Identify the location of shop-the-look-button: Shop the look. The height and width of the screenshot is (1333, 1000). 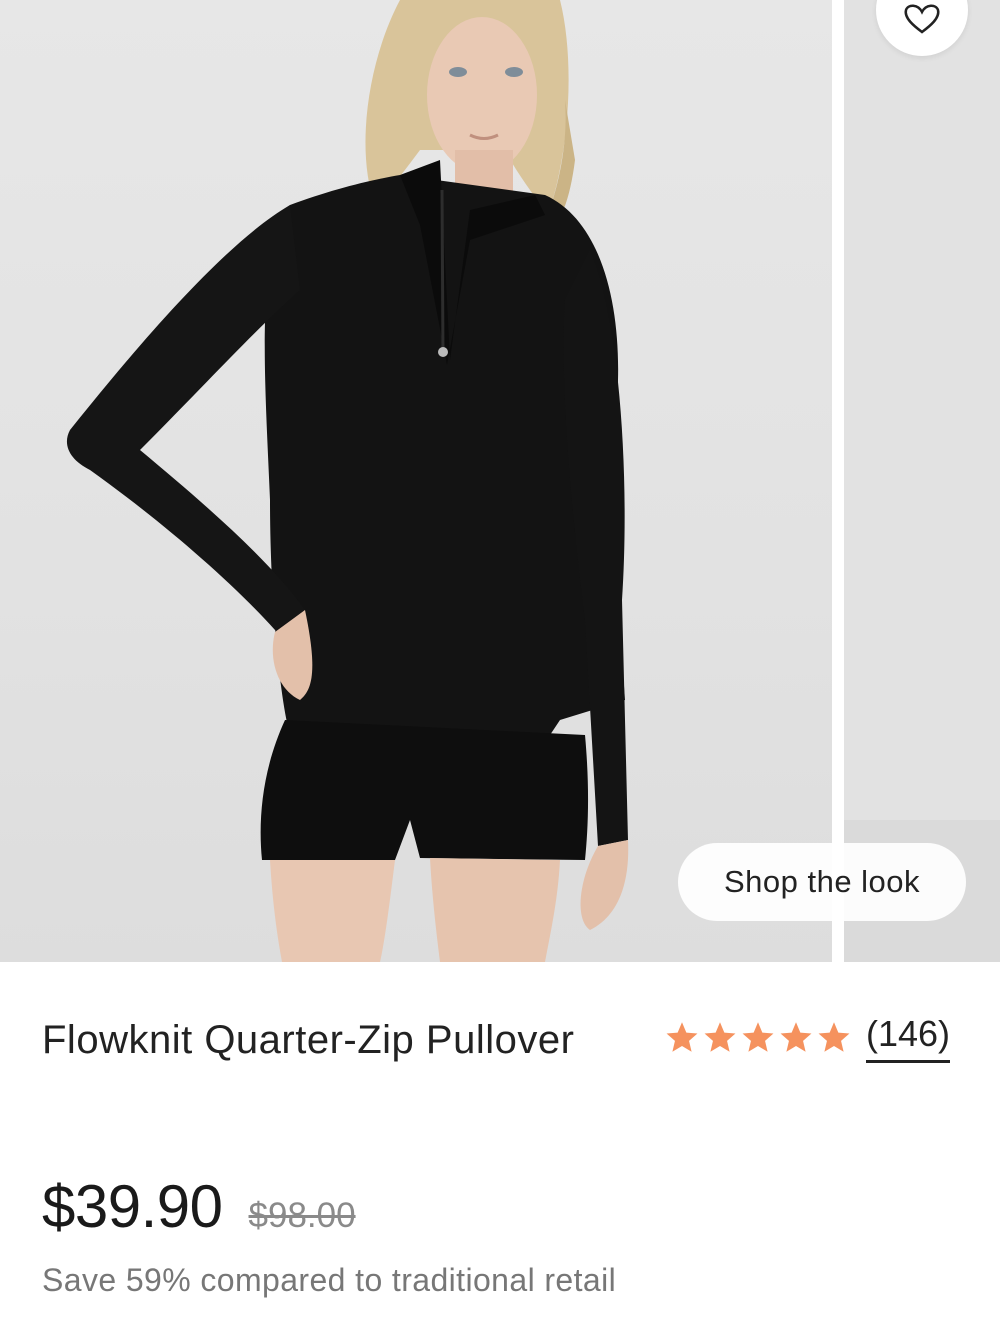
(822, 882).